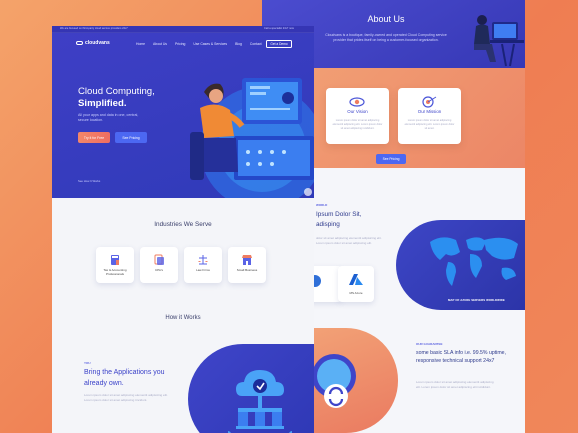 The height and width of the screenshot is (433, 578). I want to click on see-pricing-hero-button: See Pricing, so click(131, 137).